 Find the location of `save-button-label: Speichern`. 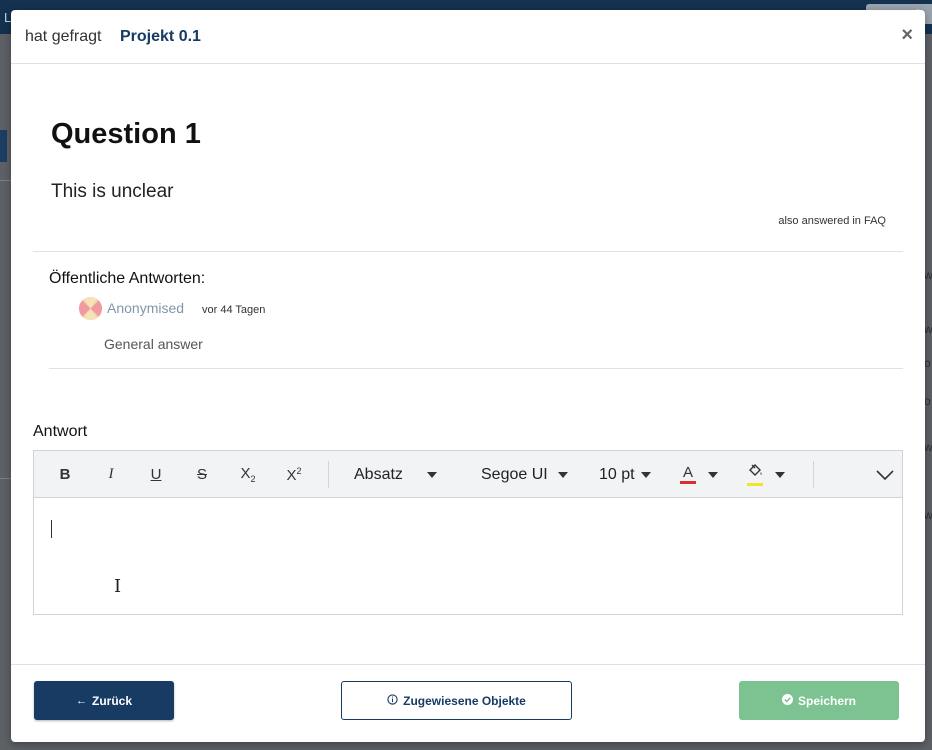

save-button-label: Speichern is located at coordinates (827, 700).